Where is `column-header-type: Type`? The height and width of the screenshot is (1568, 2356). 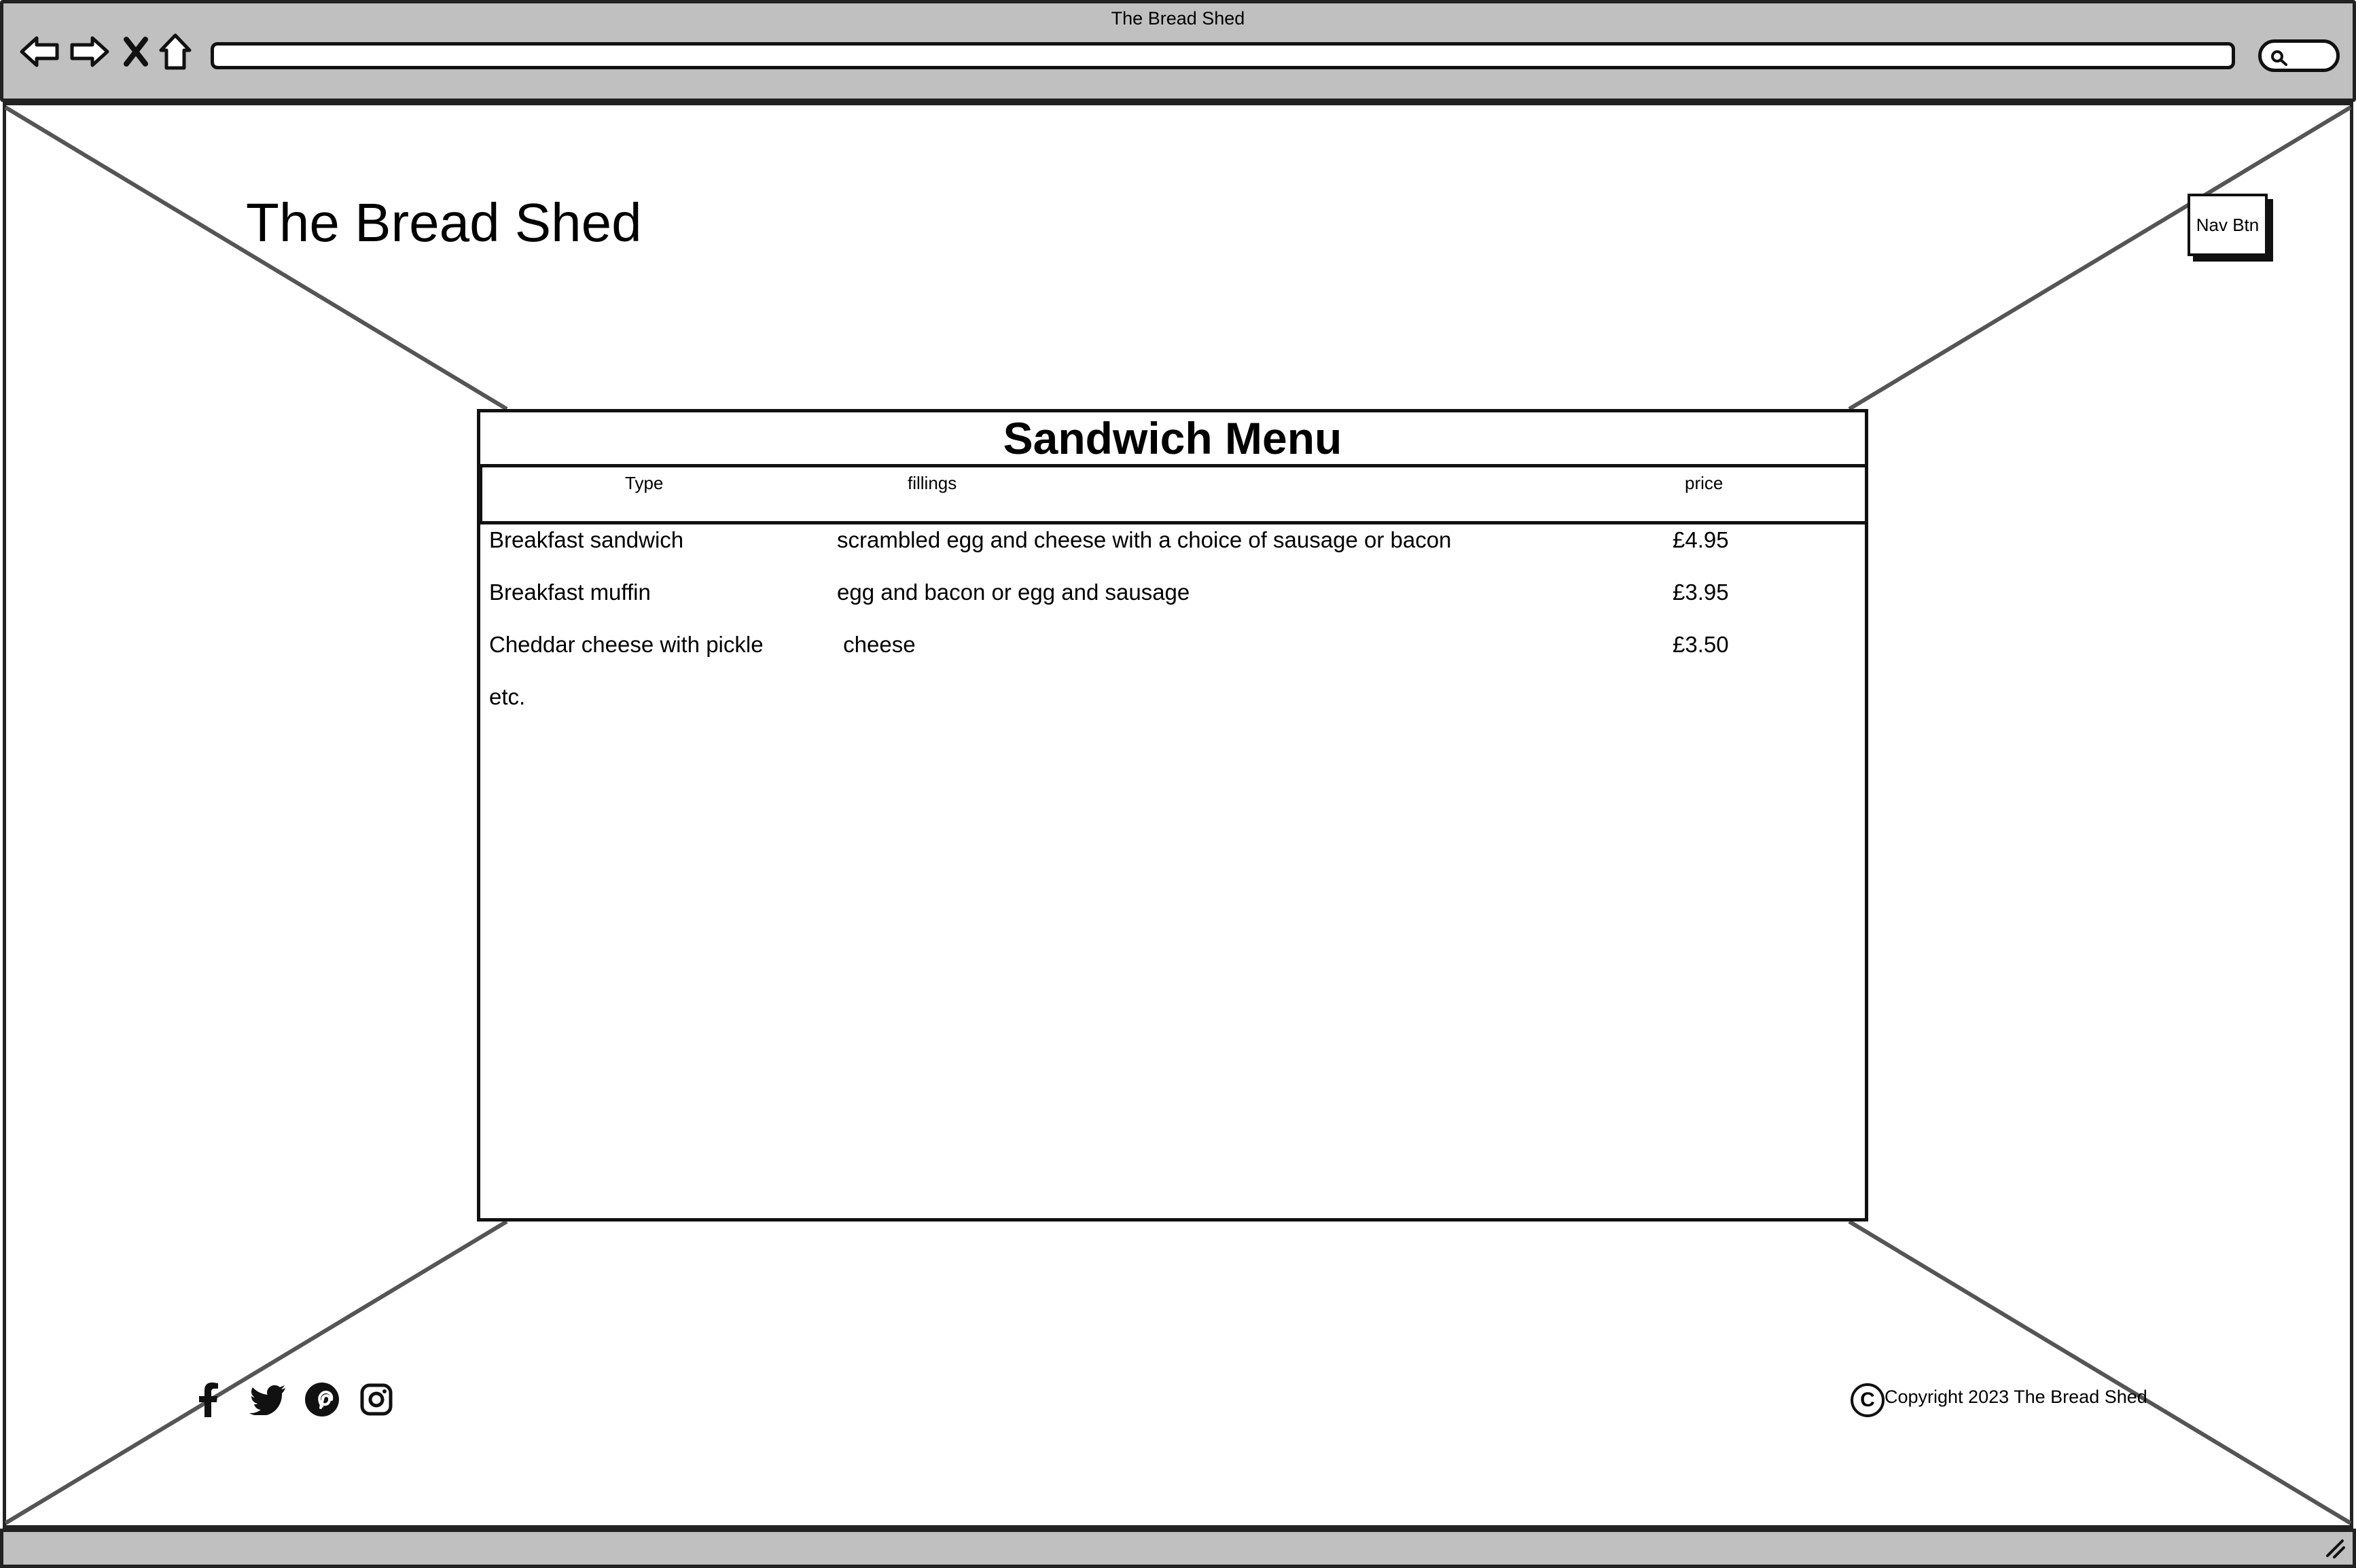
column-header-type: Type is located at coordinates (644, 483).